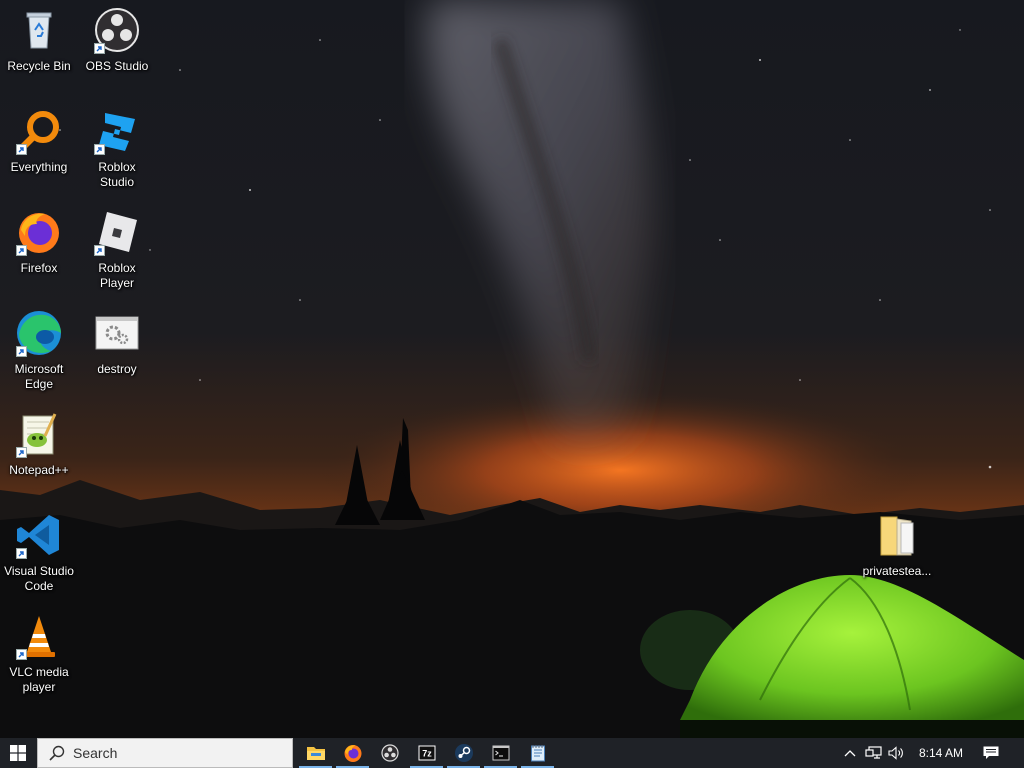  I want to click on start-button, so click(18, 753).